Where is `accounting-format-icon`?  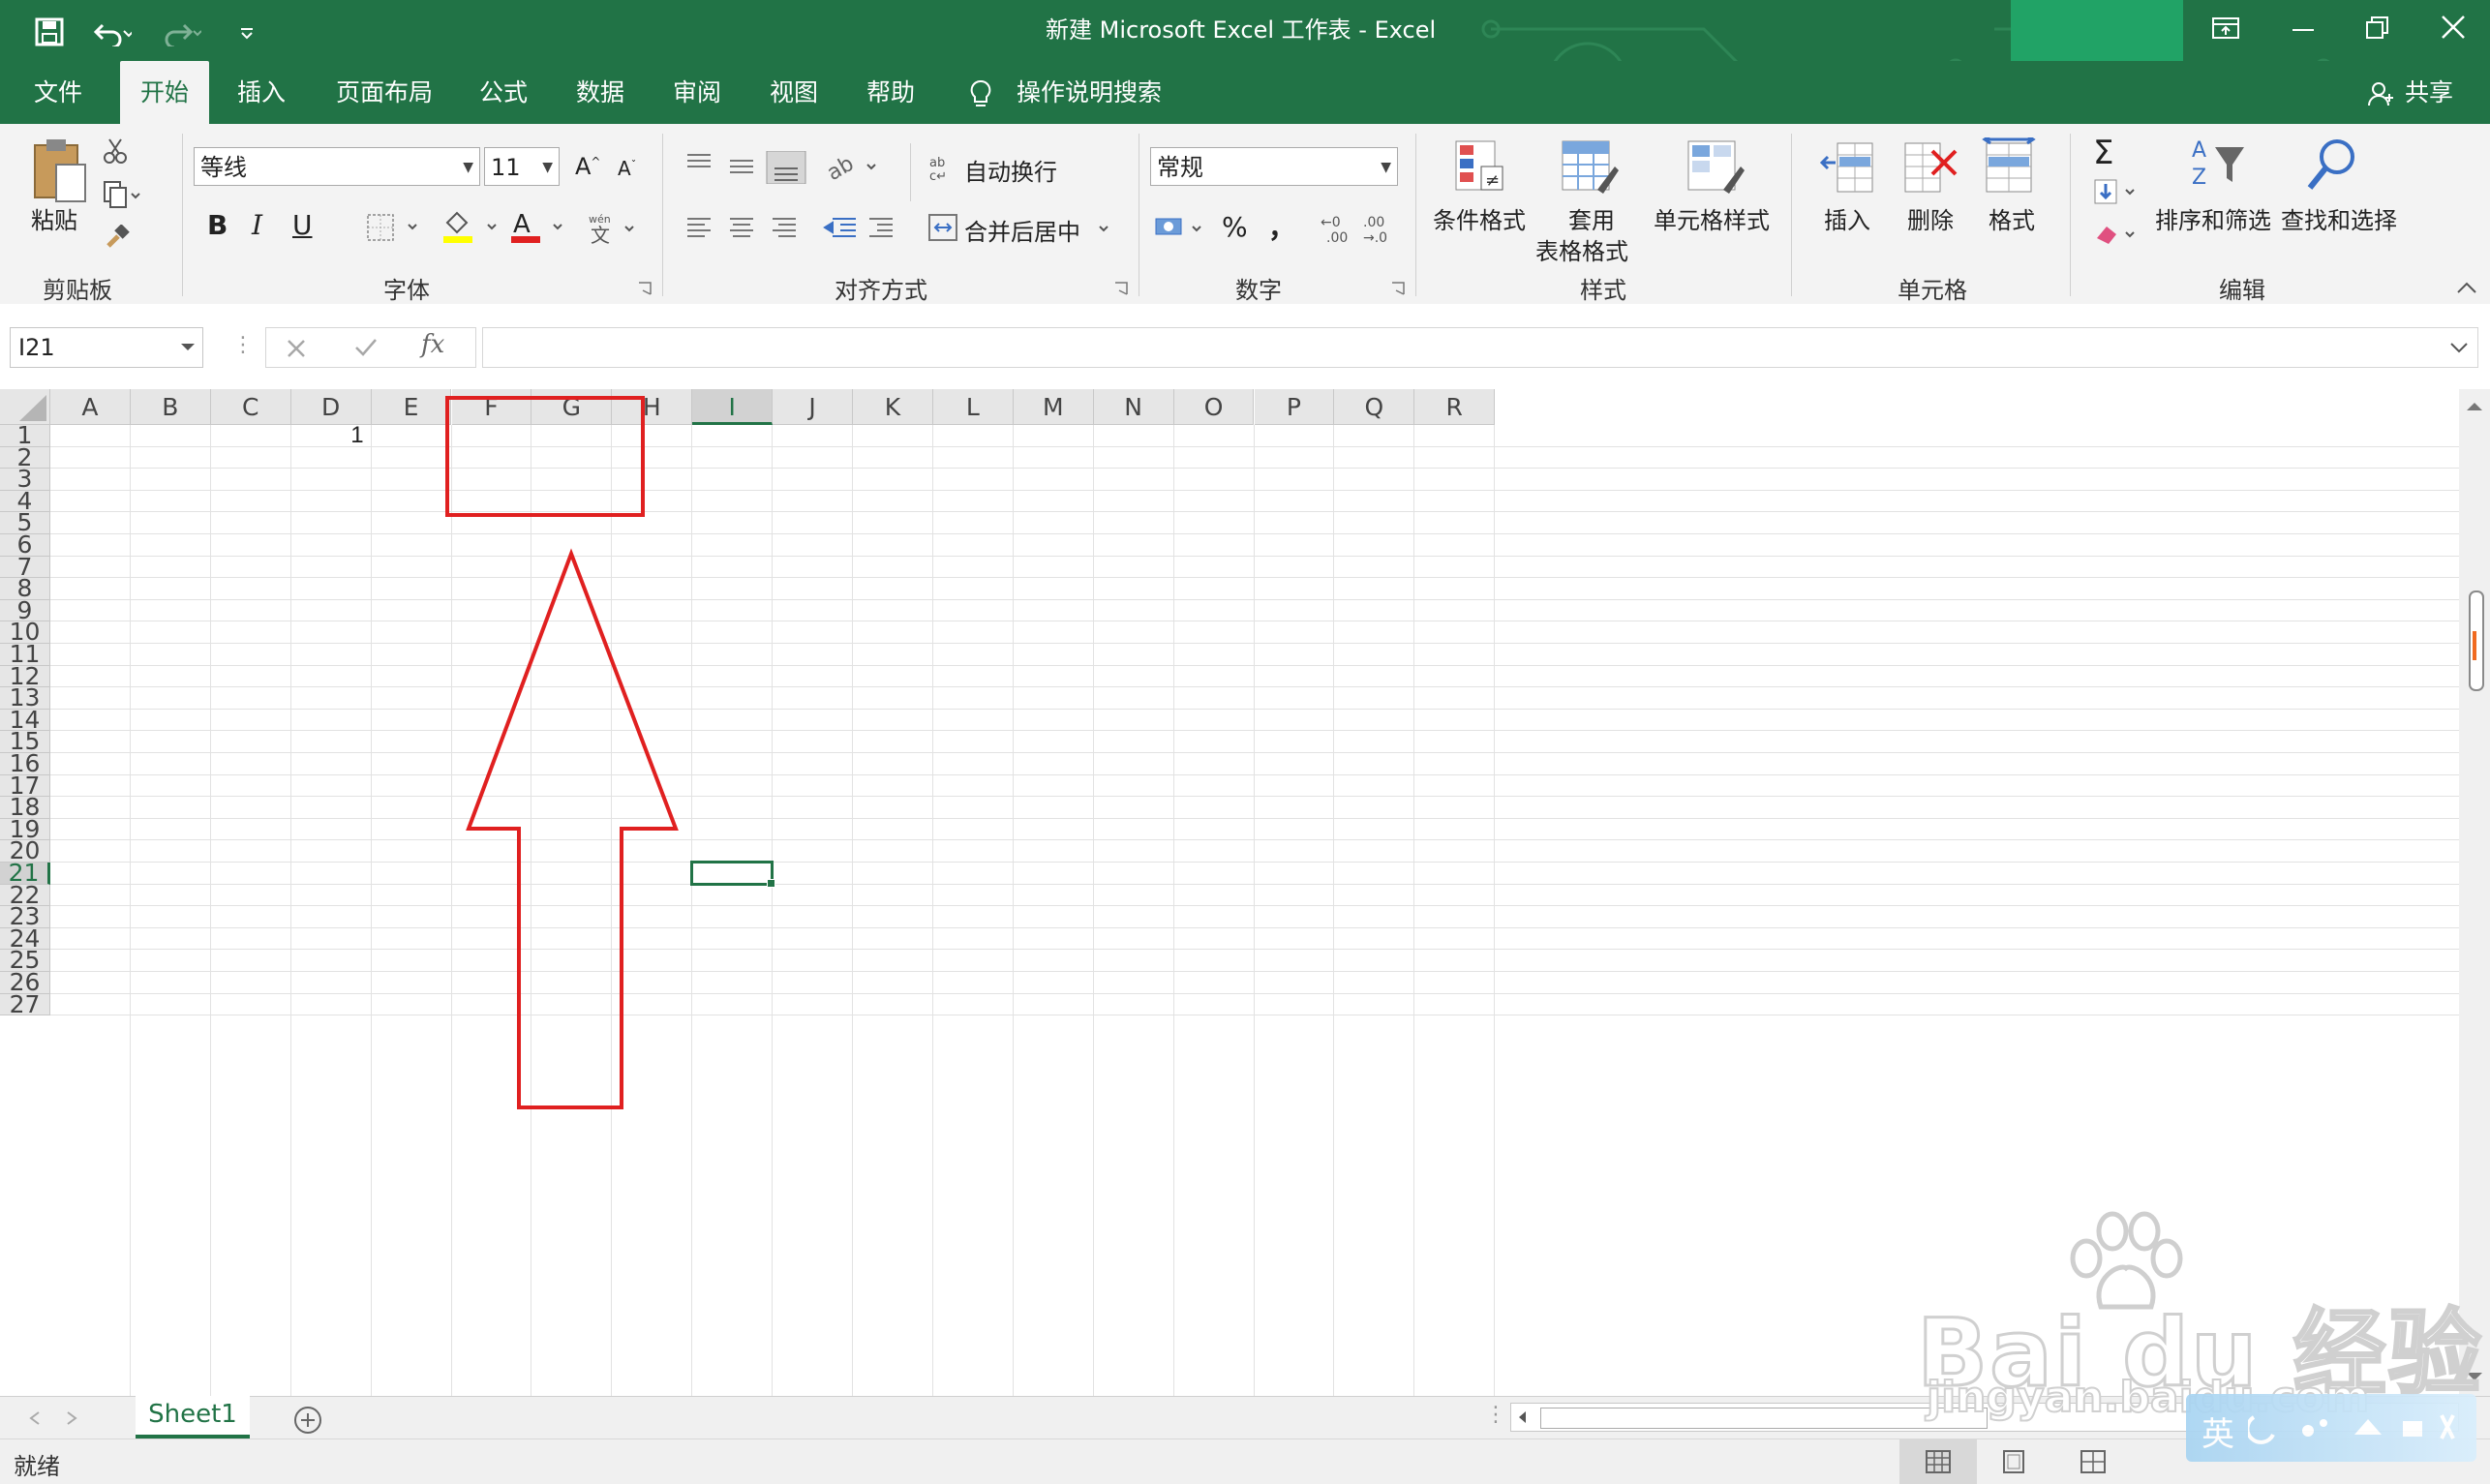 accounting-format-icon is located at coordinates (1183, 228).